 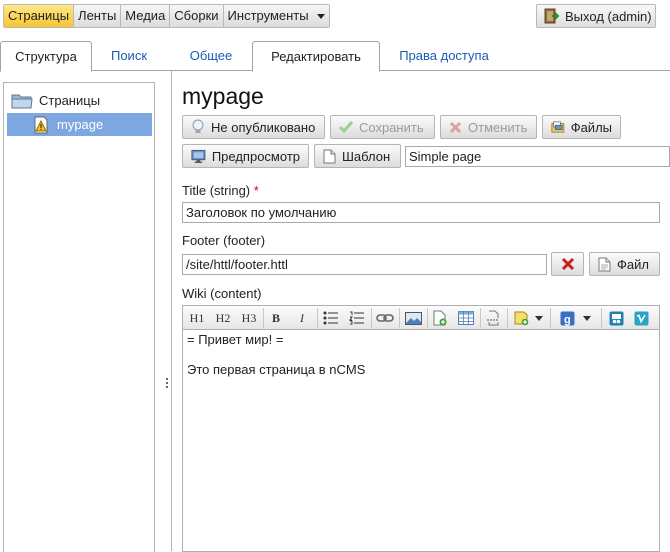 I want to click on preview-button: Предпросмотр, so click(x=245, y=156).